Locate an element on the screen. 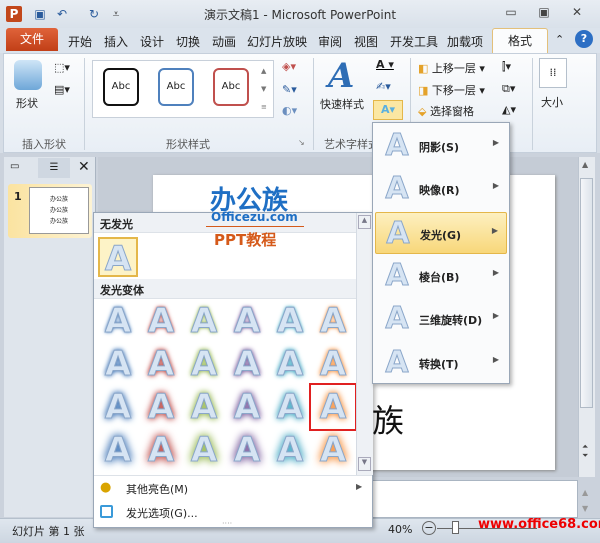 Image resolution: width=600 pixels, height=543 pixels. minimize-button: ▭ is located at coordinates (511, 13).